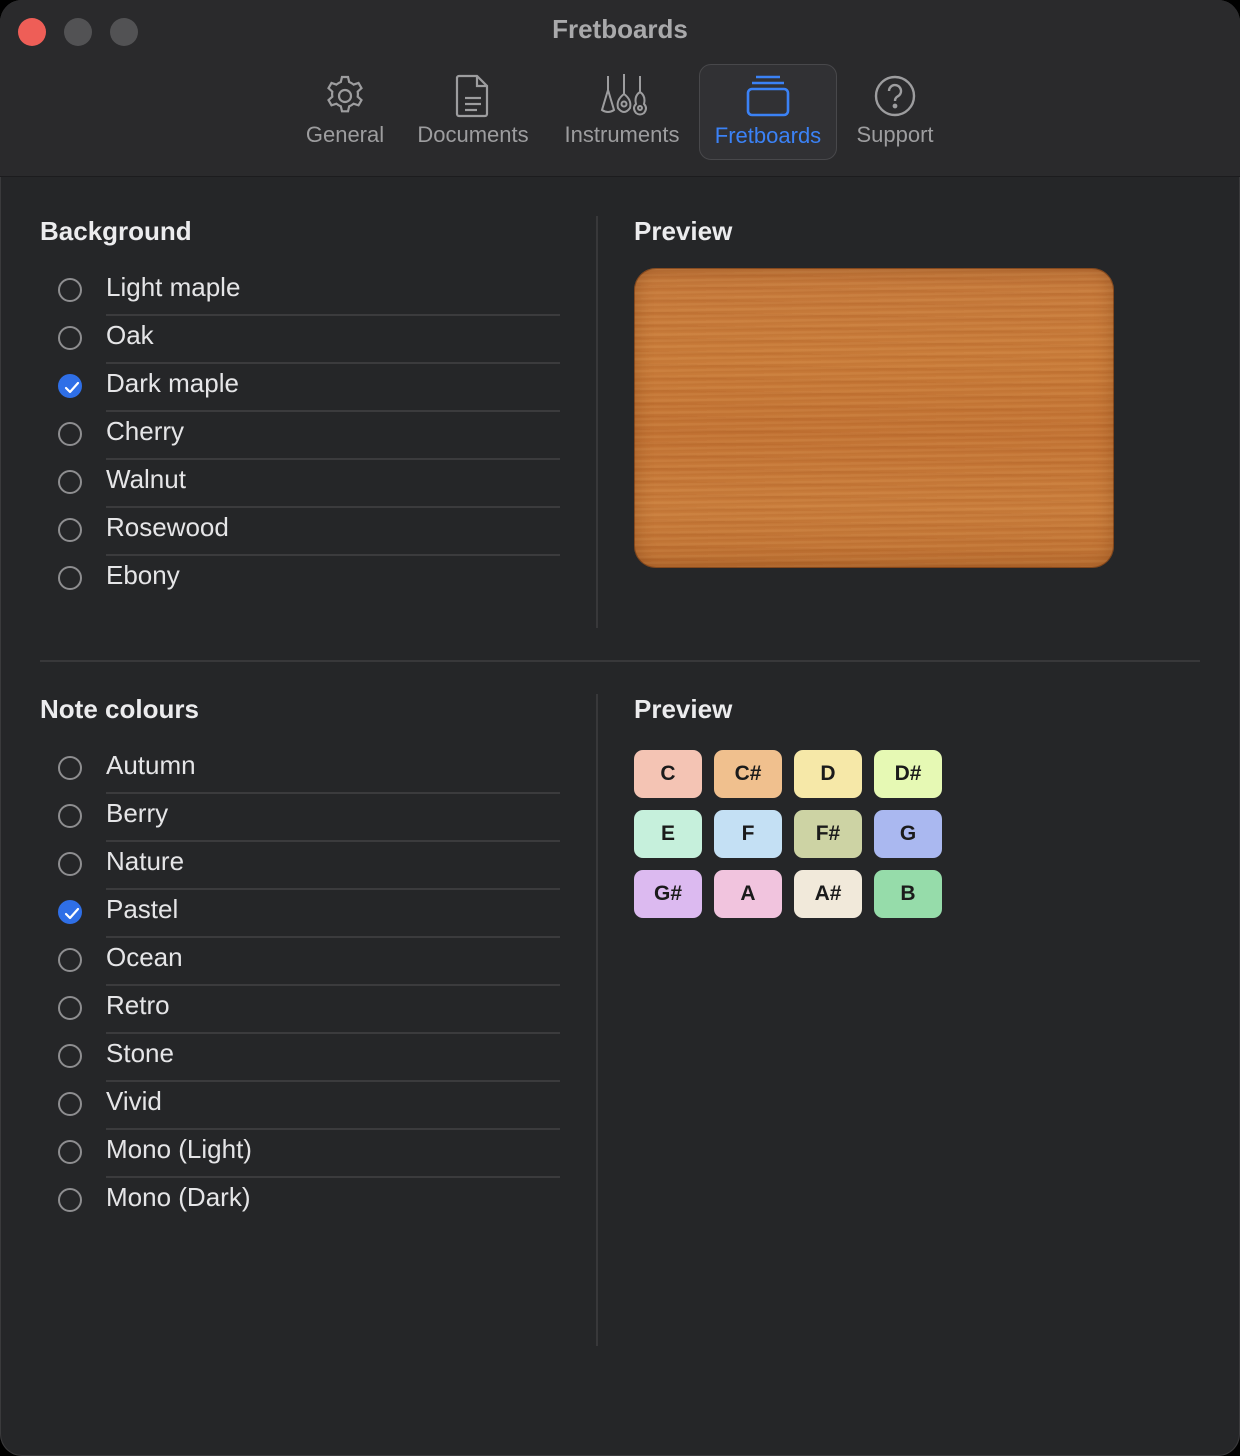 The height and width of the screenshot is (1456, 1240). What do you see at coordinates (668, 834) in the screenshot?
I see `note-swatch: E` at bounding box center [668, 834].